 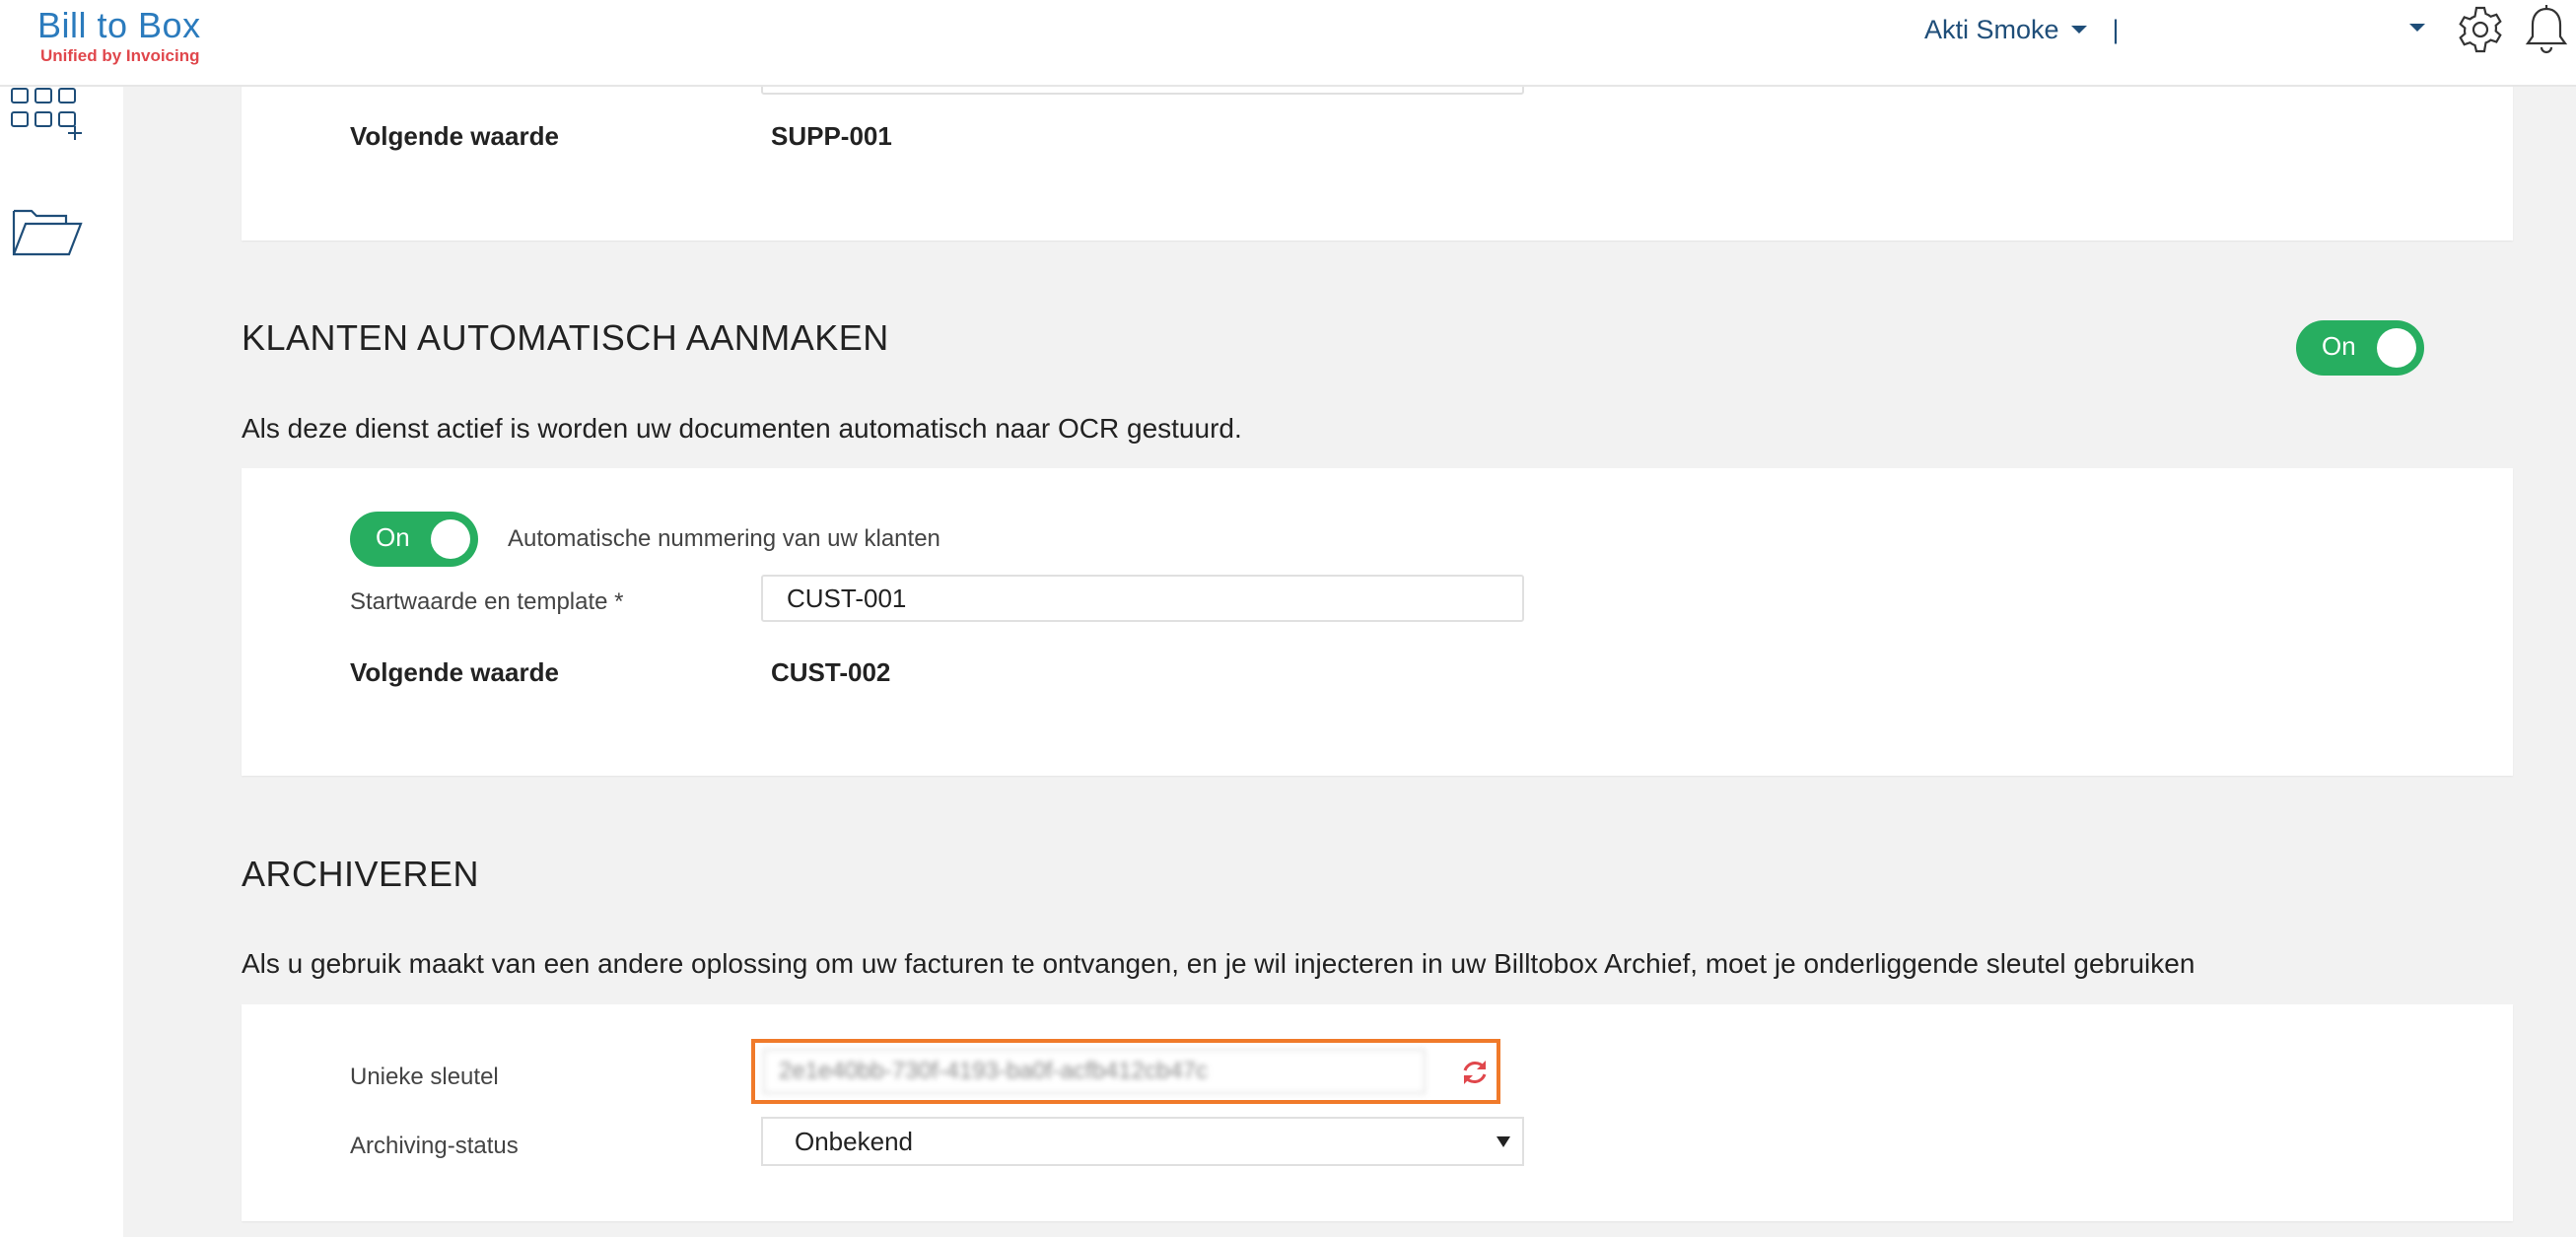 What do you see at coordinates (1378, 148) in the screenshot?
I see `supplier-numbering-card: Volgende waarde SUPP-001` at bounding box center [1378, 148].